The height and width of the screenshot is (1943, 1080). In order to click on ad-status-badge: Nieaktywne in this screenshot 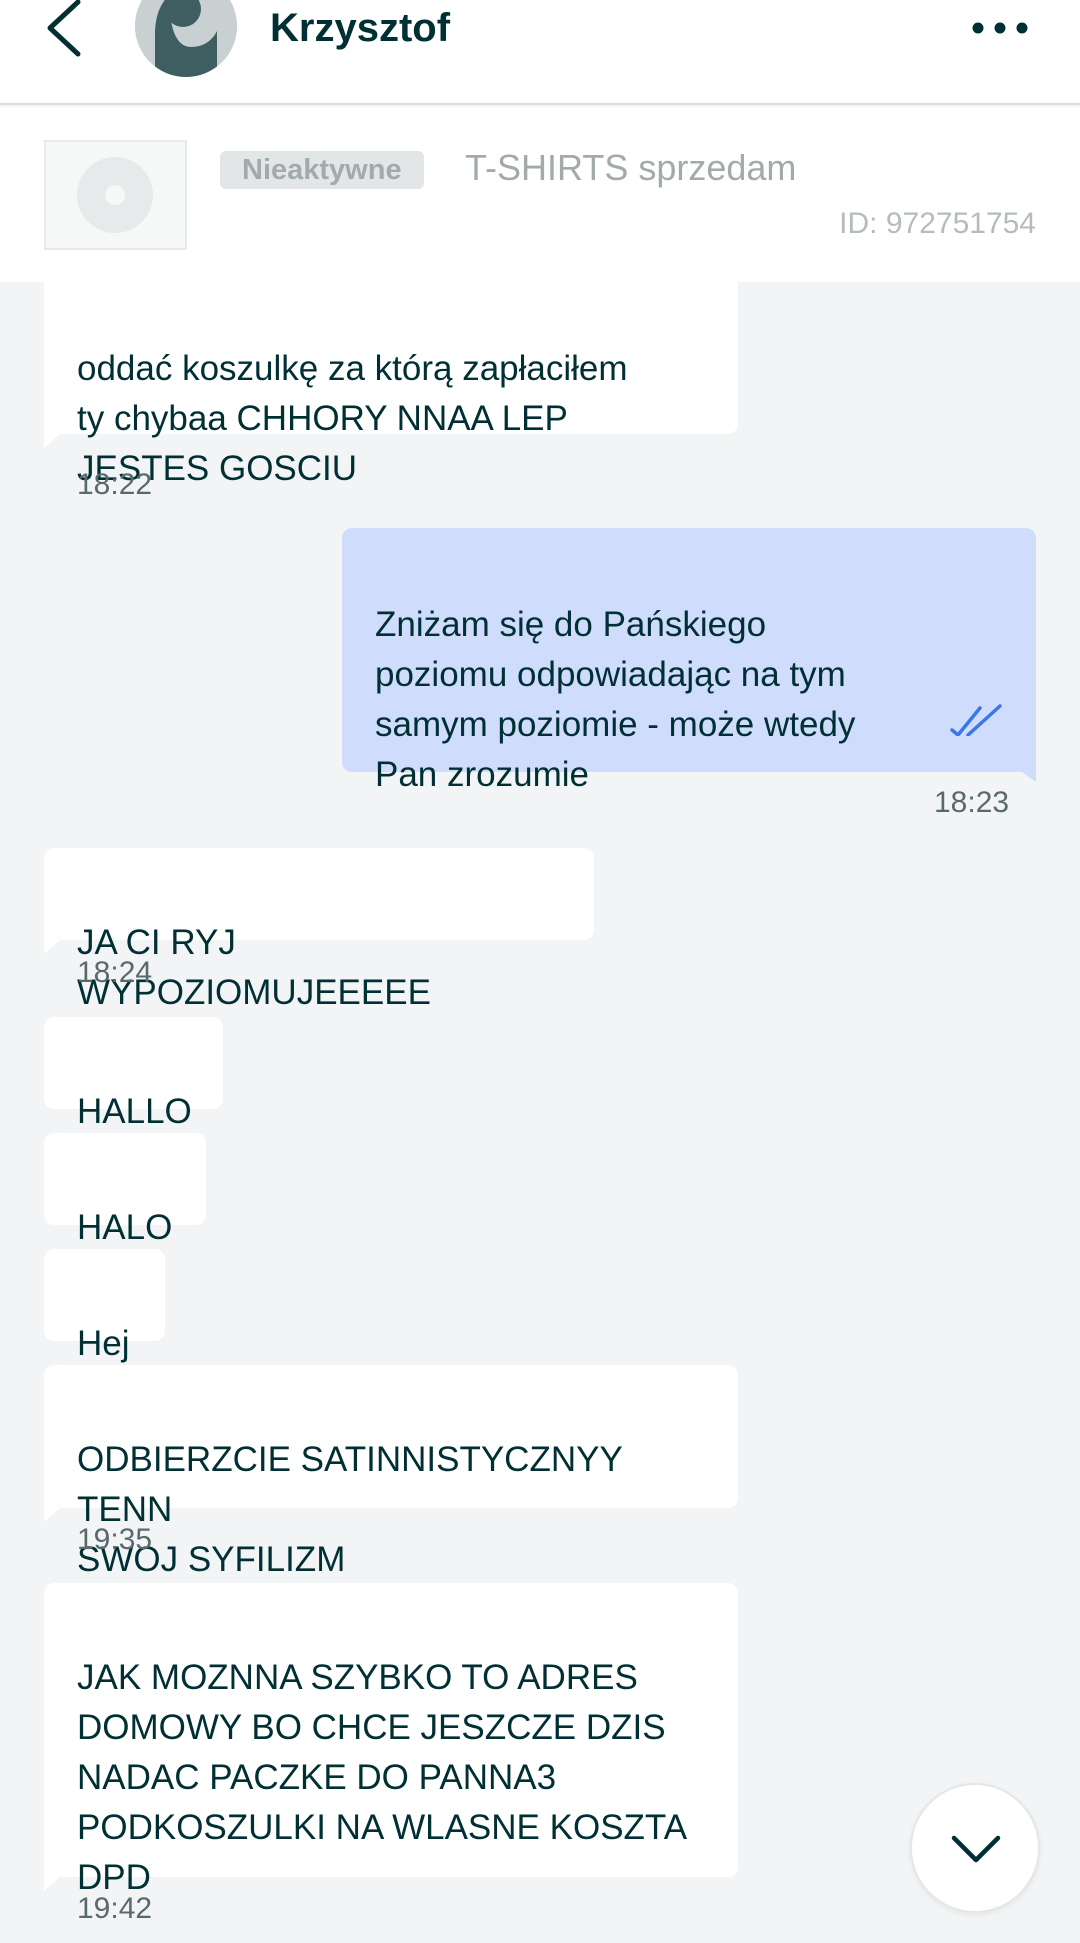, I will do `click(322, 170)`.